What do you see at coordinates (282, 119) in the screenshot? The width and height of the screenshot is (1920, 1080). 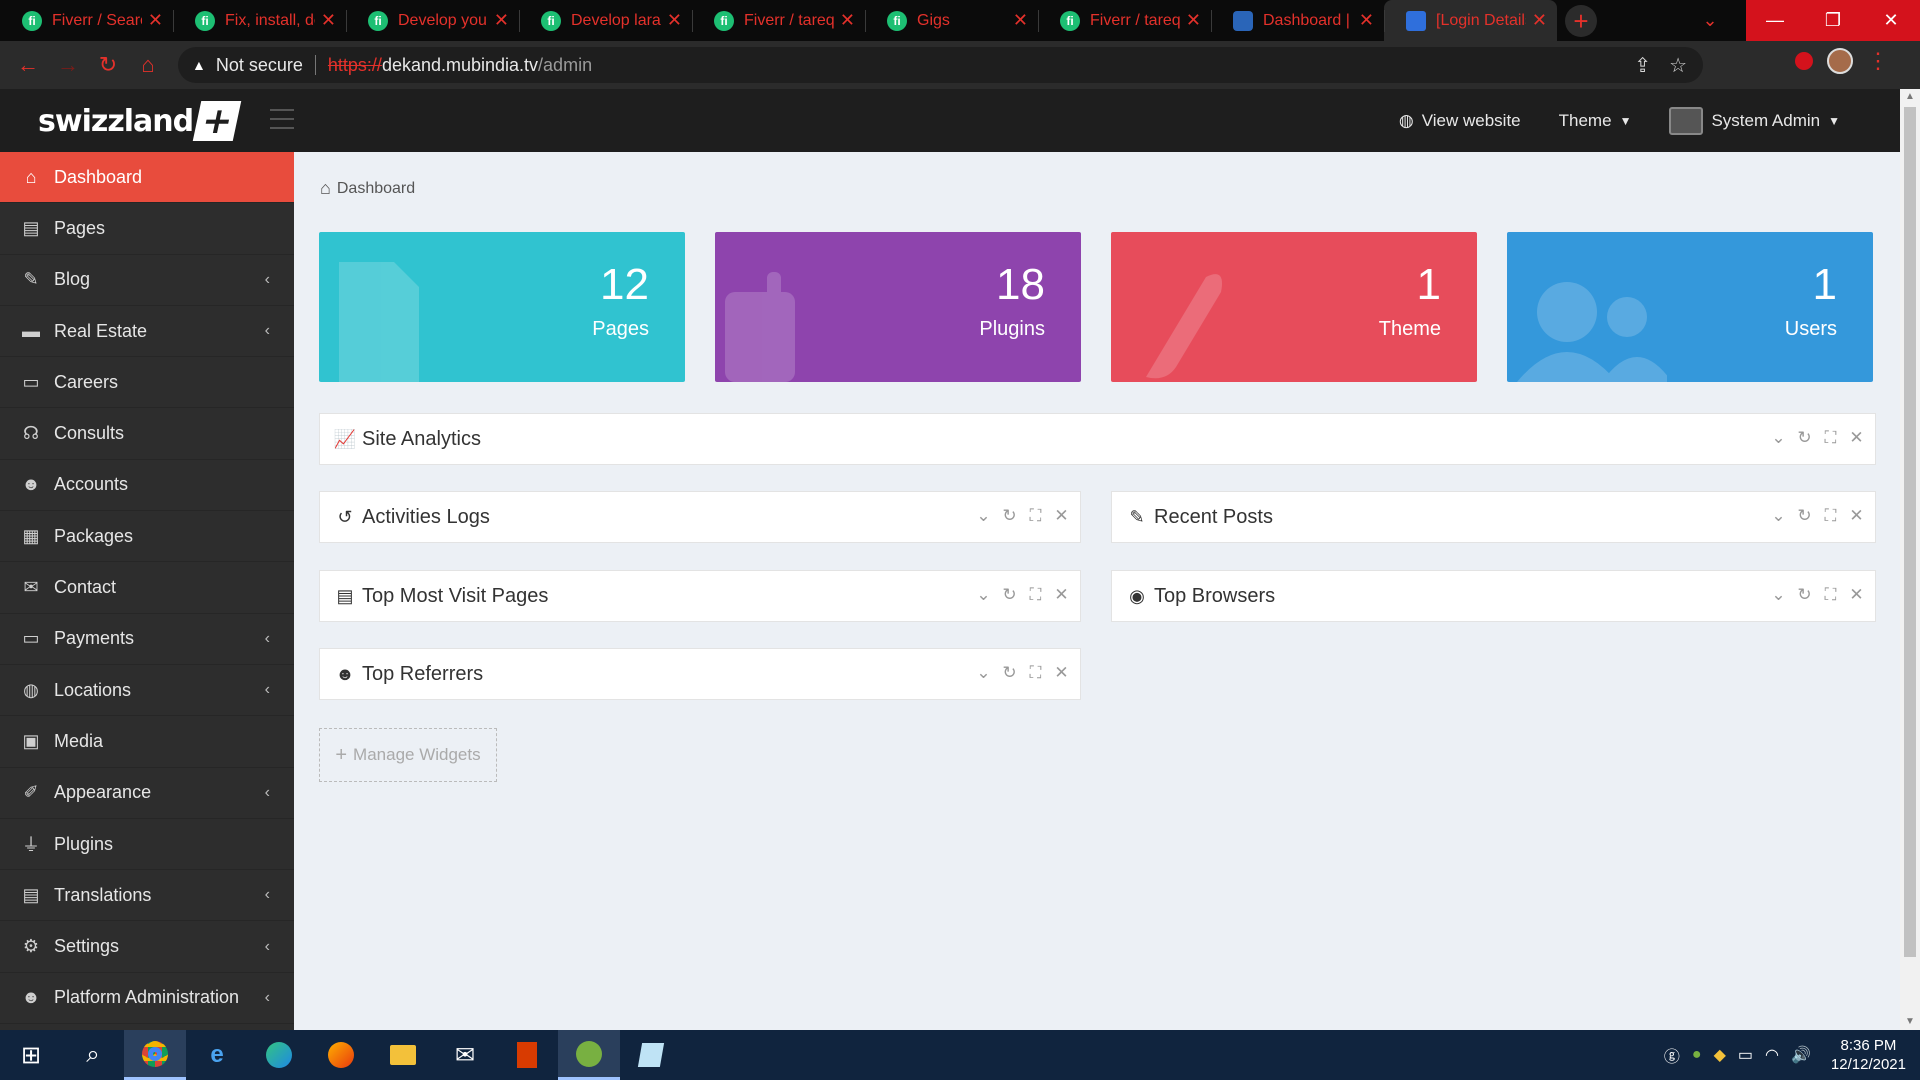 I see `sidebar-toggle-button` at bounding box center [282, 119].